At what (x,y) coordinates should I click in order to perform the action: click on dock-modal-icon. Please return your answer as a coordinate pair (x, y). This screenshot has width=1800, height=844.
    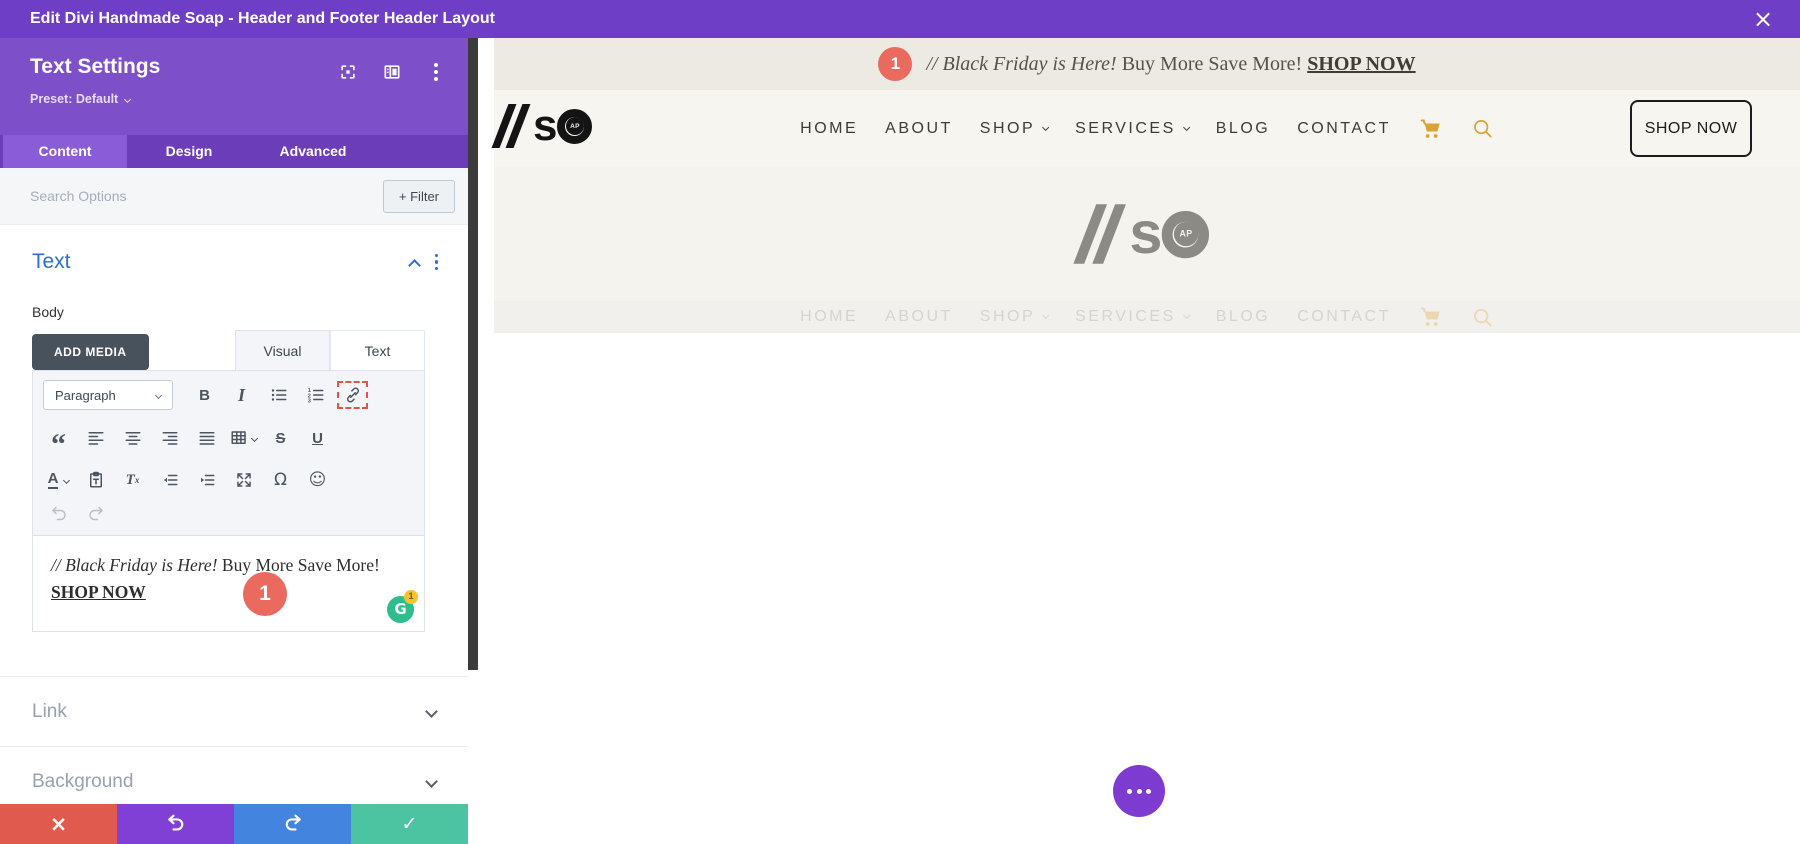
    Looking at the image, I should click on (392, 72).